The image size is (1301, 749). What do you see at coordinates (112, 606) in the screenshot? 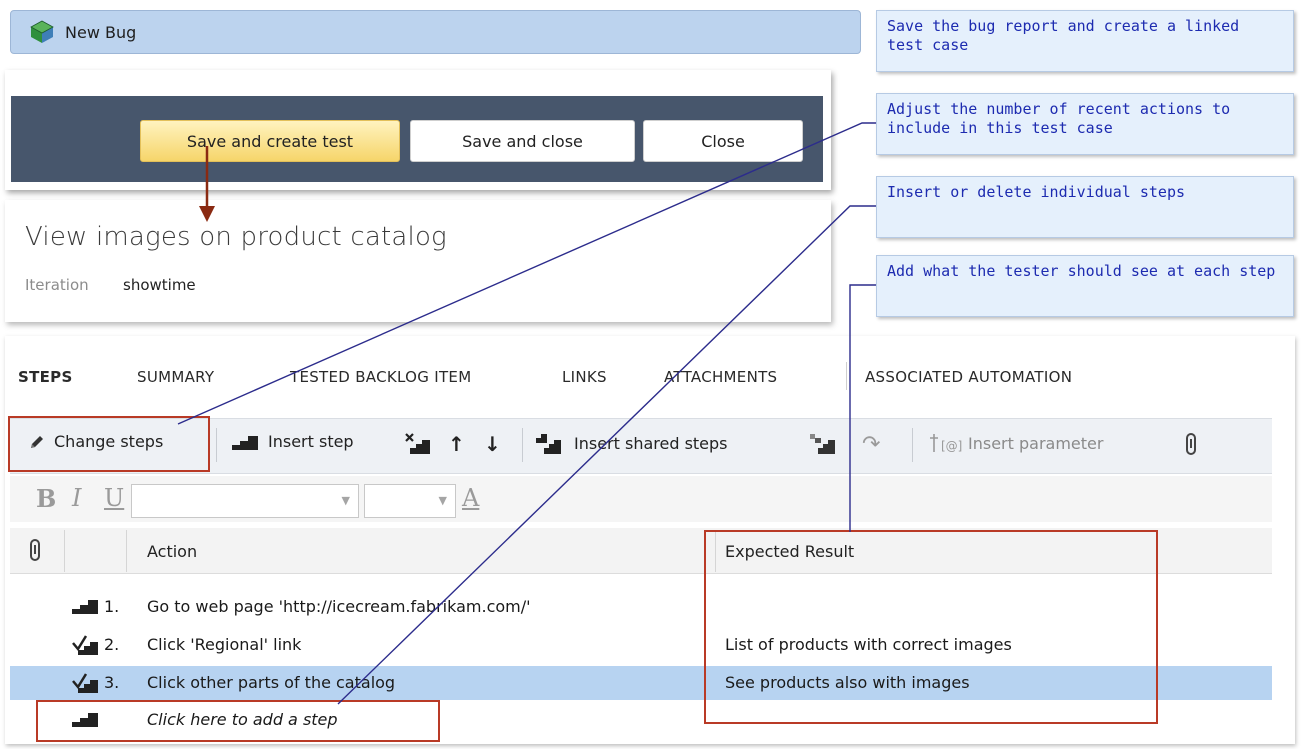
I see `step-number: 1.` at bounding box center [112, 606].